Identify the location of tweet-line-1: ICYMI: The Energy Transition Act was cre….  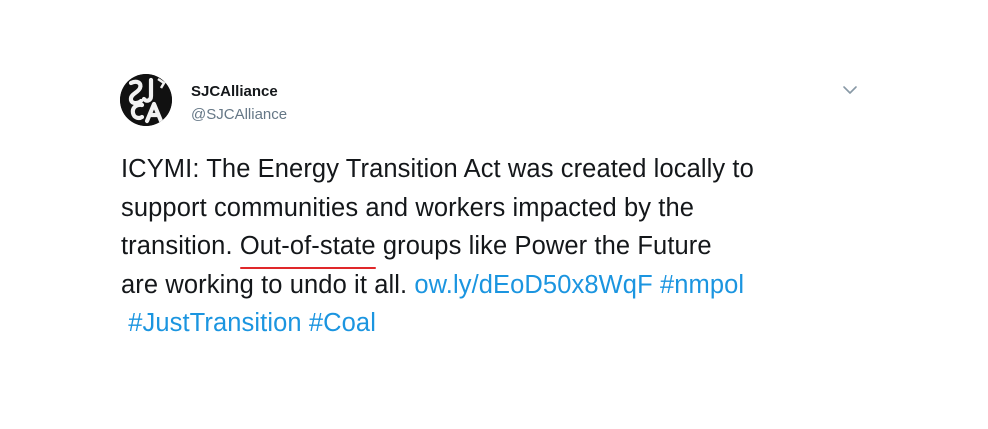
(437, 169).